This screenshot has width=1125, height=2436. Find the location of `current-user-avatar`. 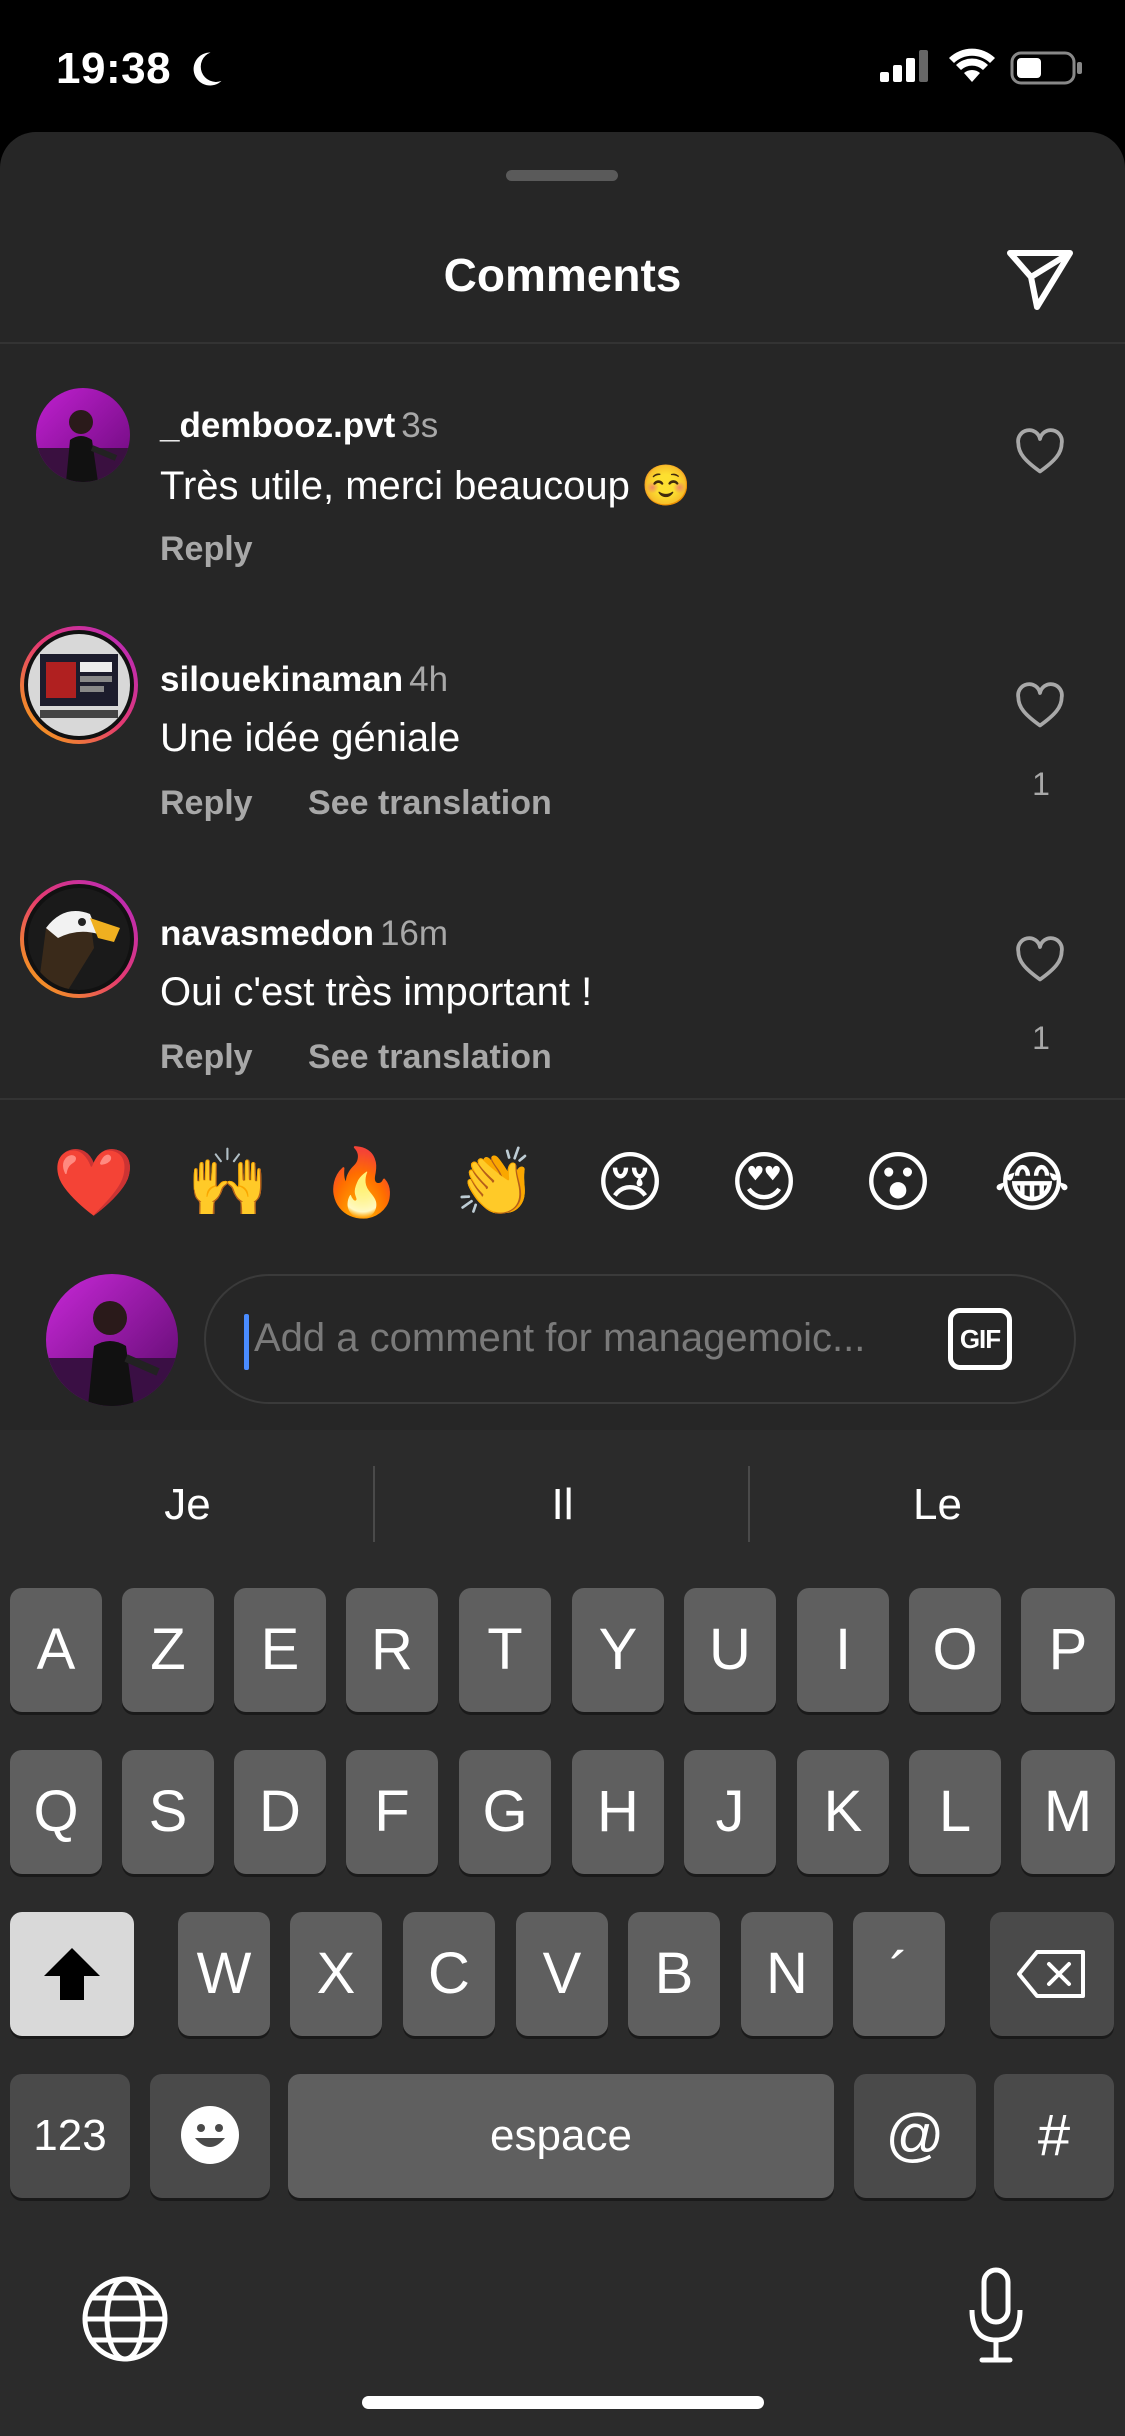

current-user-avatar is located at coordinates (112, 1340).